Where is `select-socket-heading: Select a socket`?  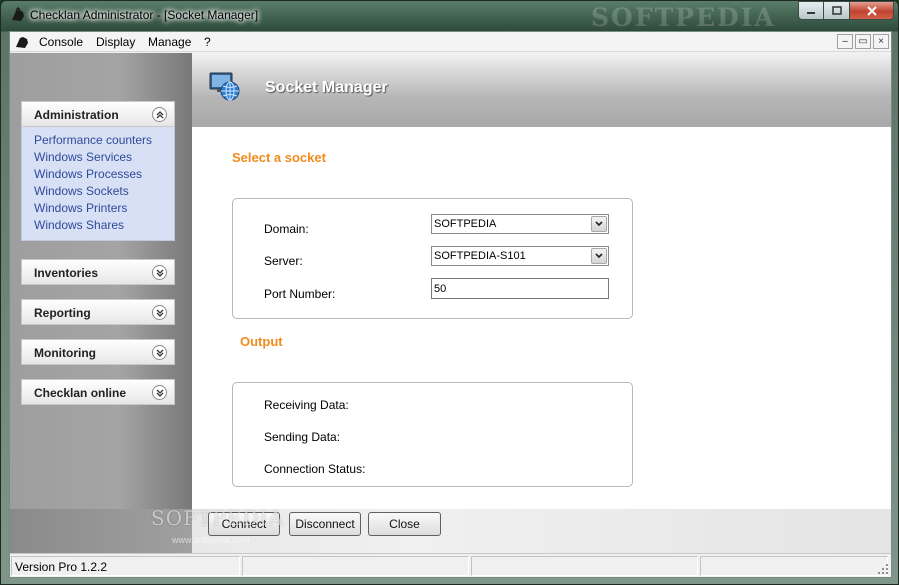 select-socket-heading: Select a socket is located at coordinates (279, 157).